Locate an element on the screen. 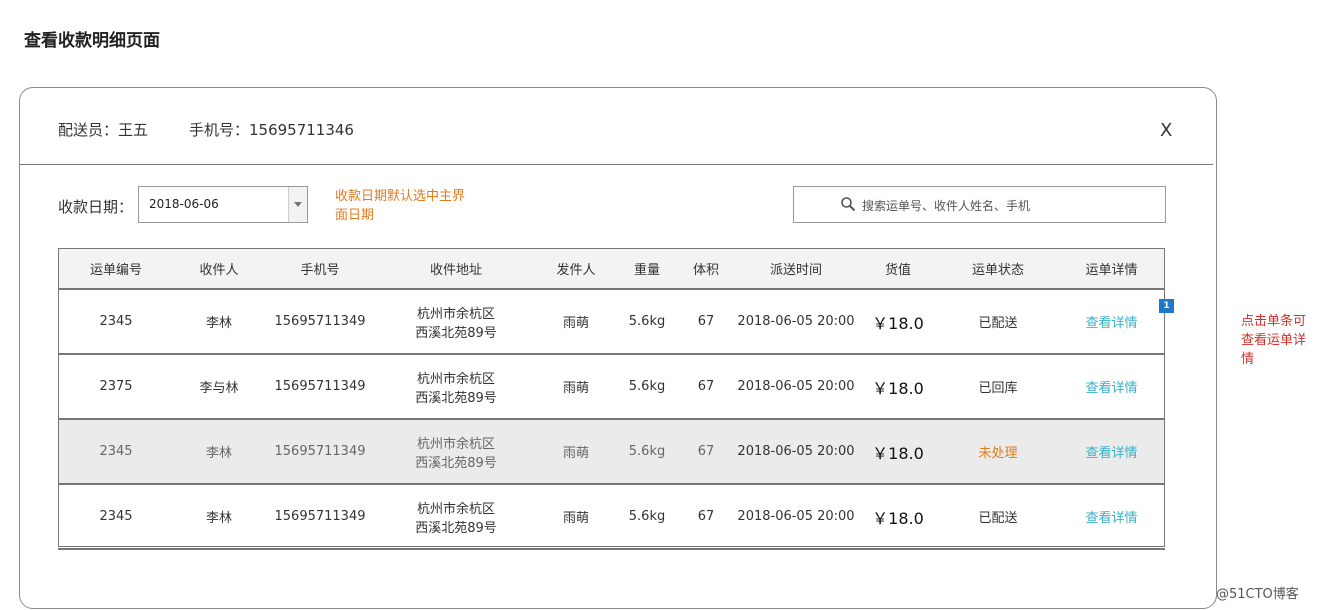 This screenshot has width=1324, height=610. courier-phone: 手机号：15695711346 is located at coordinates (271, 130).